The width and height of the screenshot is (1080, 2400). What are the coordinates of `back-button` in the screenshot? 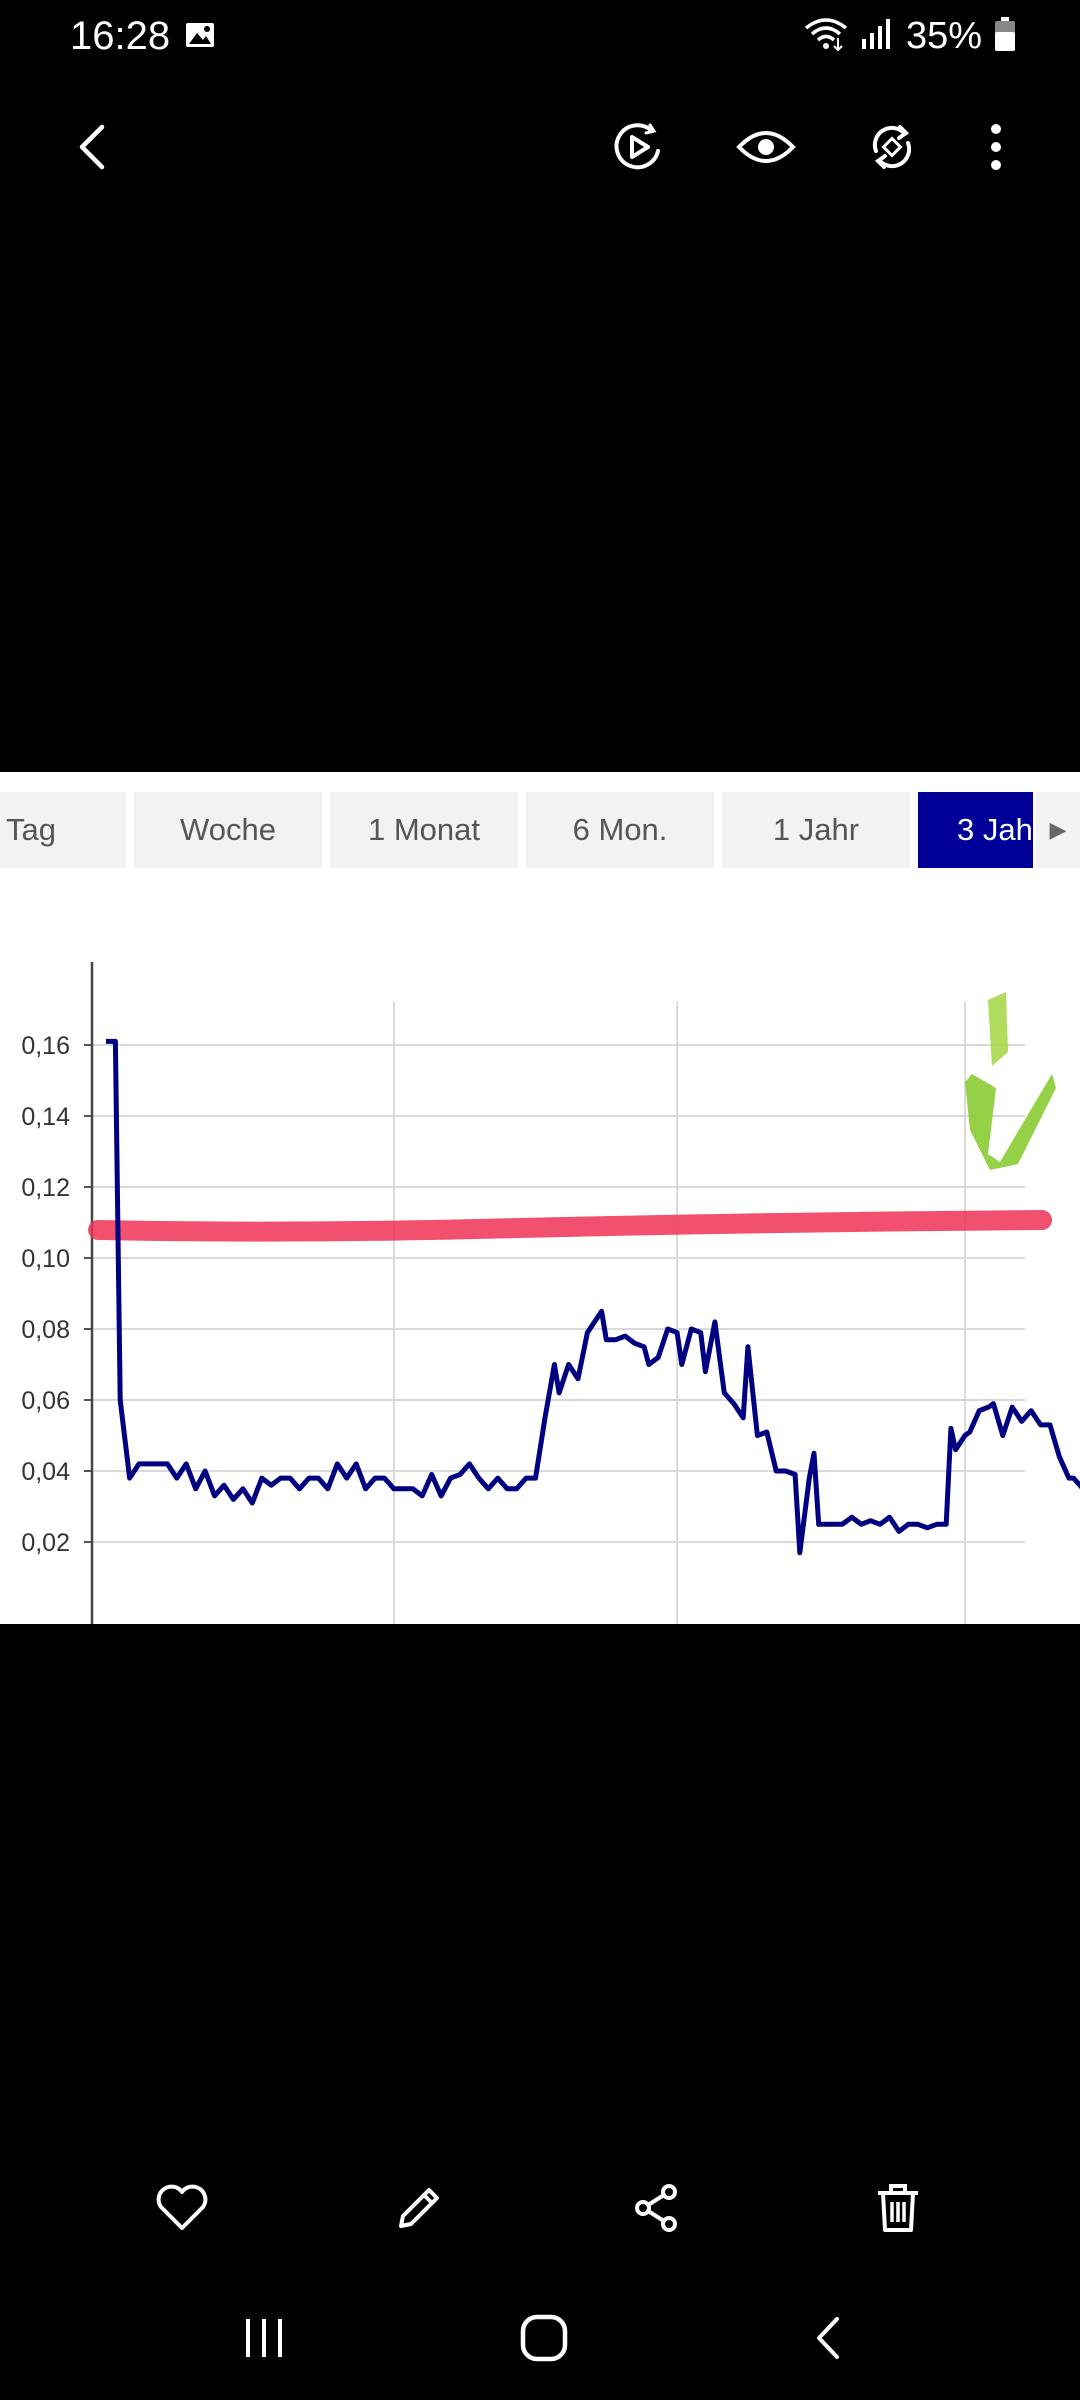 It's located at (92, 149).